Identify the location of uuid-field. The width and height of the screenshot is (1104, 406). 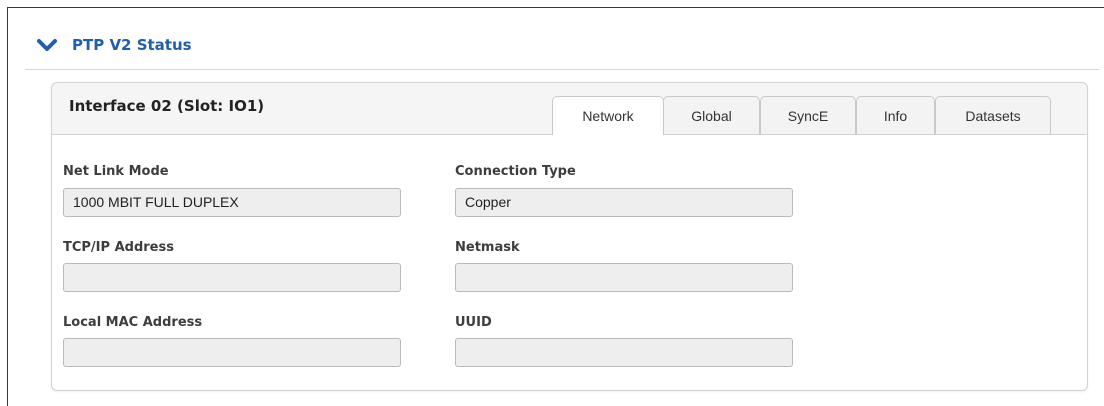
(624, 352).